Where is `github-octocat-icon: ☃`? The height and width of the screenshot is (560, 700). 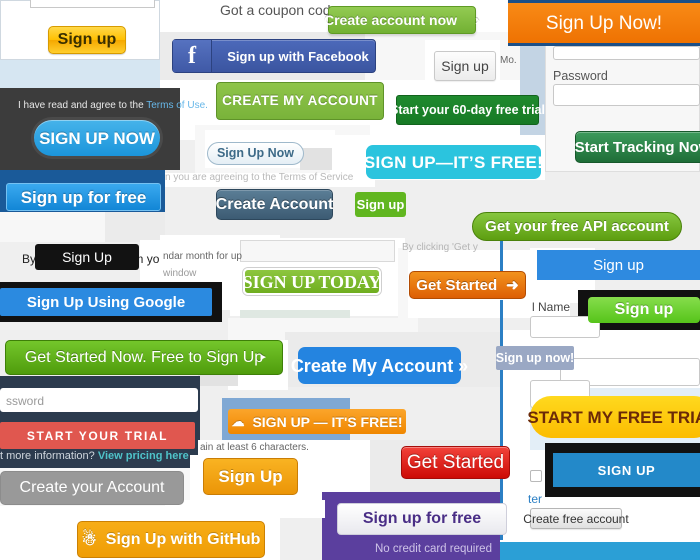 github-octocat-icon: ☃ is located at coordinates (89, 539).